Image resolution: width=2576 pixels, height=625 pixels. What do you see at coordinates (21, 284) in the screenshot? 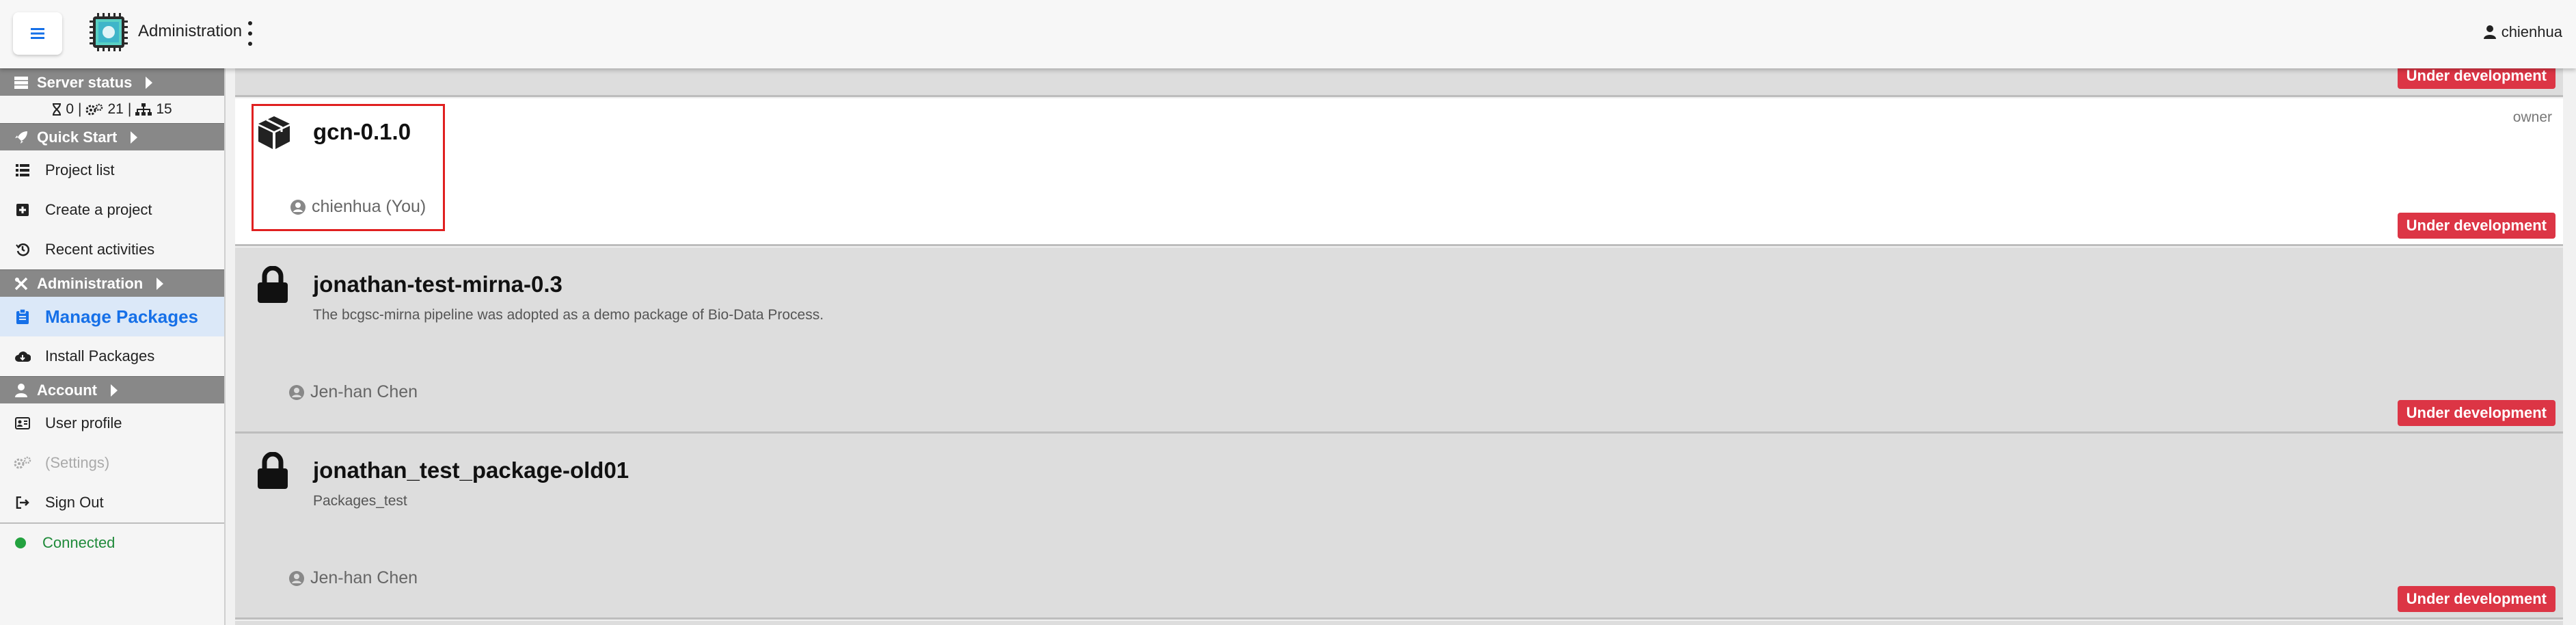
I see `tools-icon` at bounding box center [21, 284].